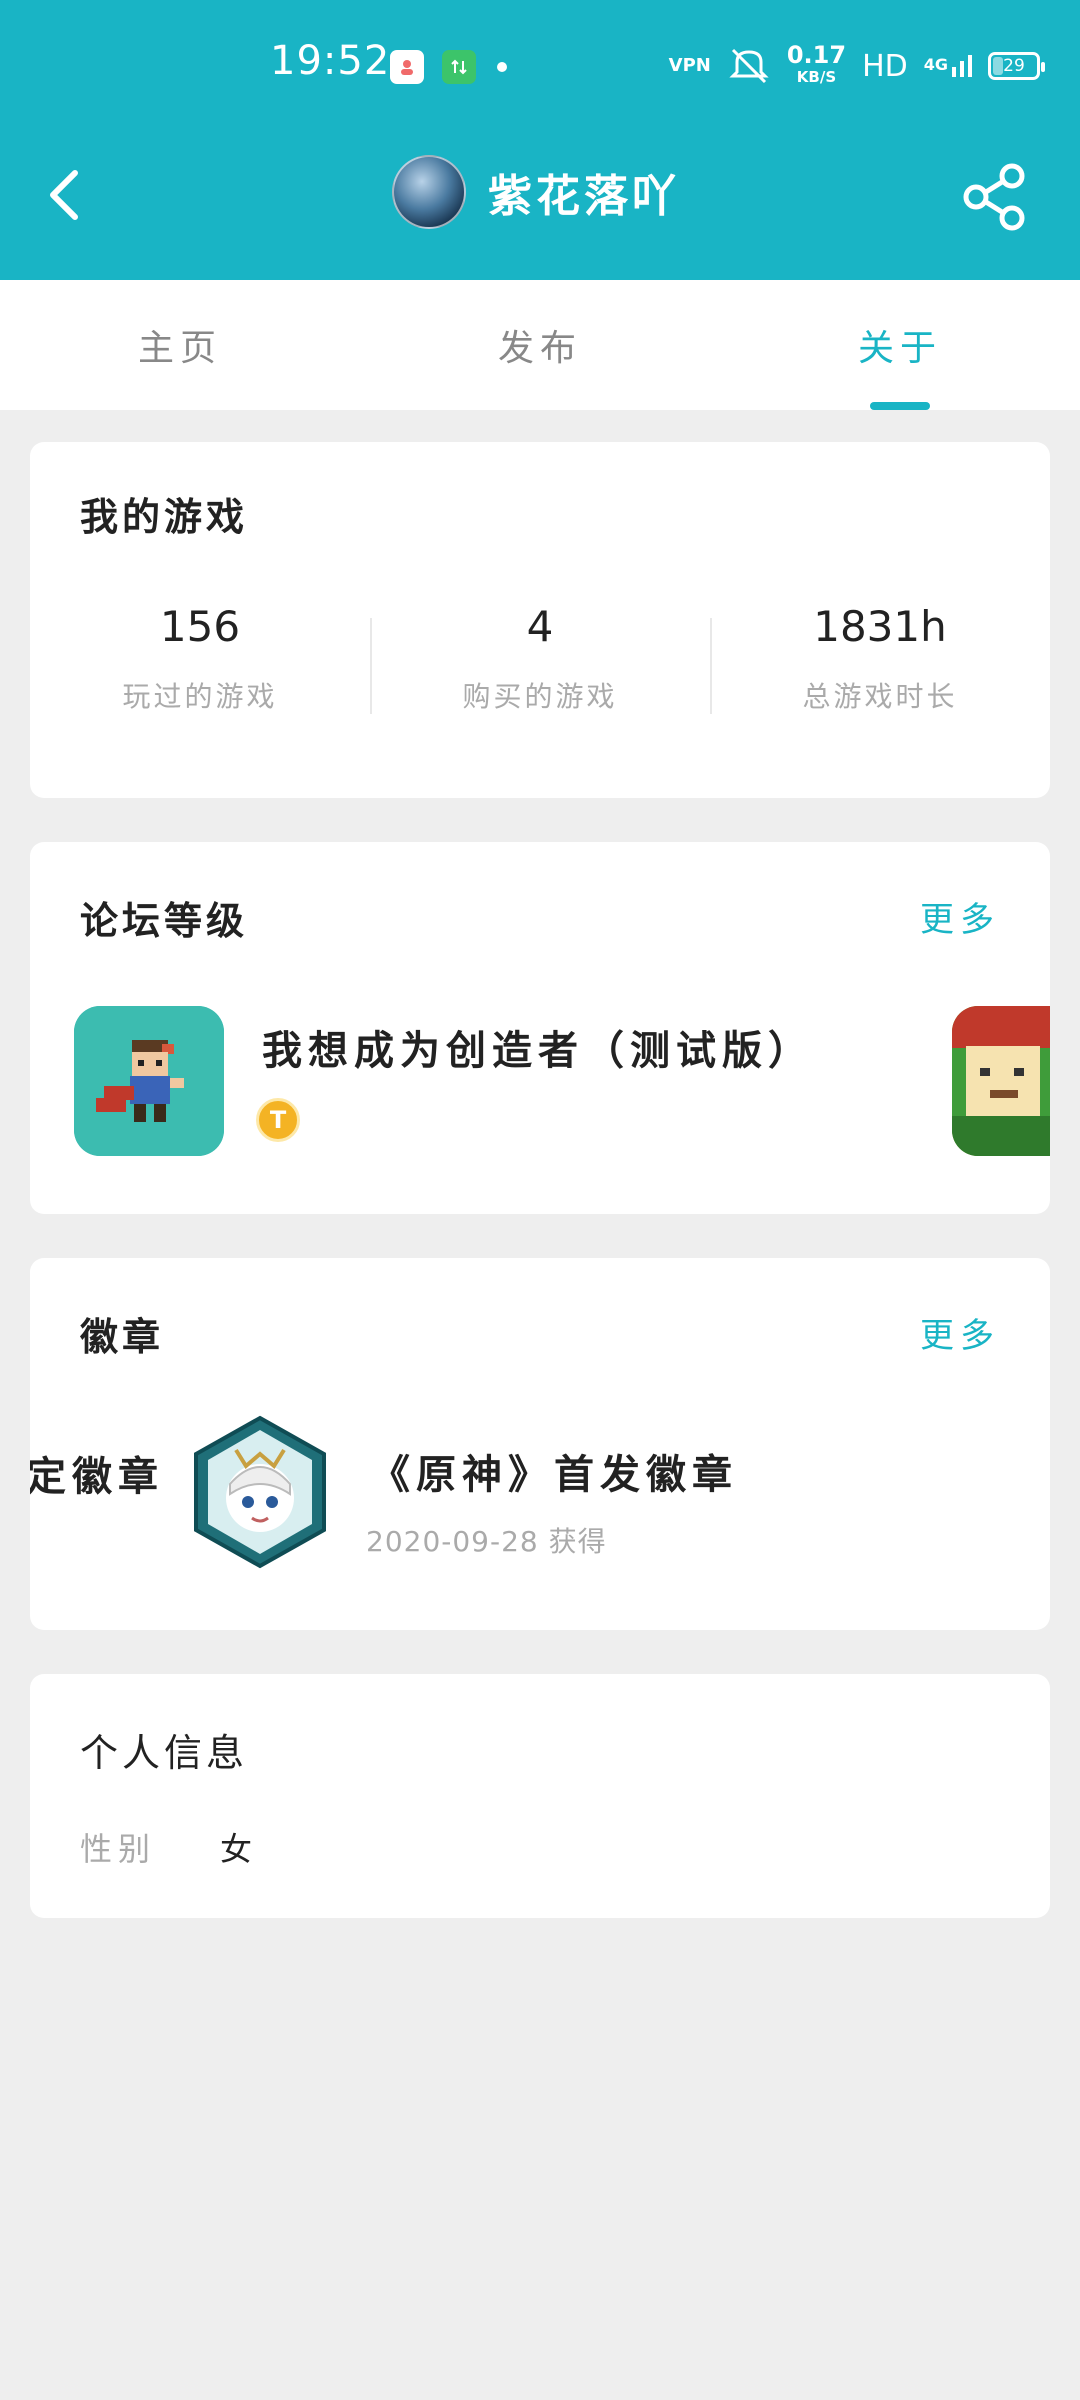 This screenshot has height=2400, width=1080. I want to click on status-bar: 19:52 VPN 0.17 KB/S HD 4G 29, so click(540, 65).